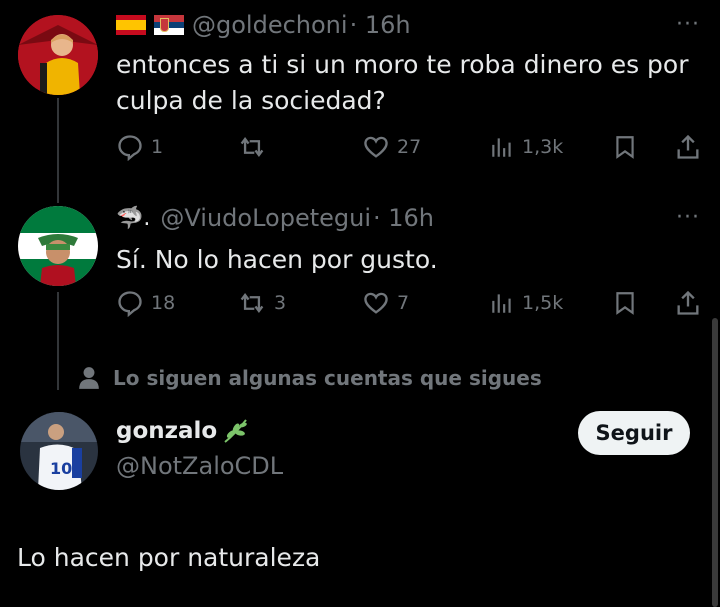 The height and width of the screenshot is (607, 720). What do you see at coordinates (403, 303) in the screenshot?
I see `like-count: 7` at bounding box center [403, 303].